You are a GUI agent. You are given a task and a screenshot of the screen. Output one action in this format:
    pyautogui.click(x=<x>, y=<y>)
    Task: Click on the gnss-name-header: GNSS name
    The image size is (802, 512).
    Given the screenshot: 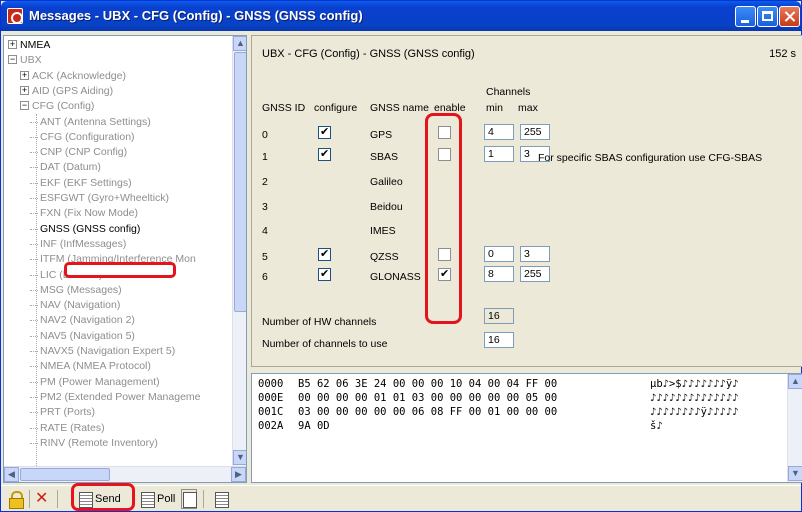 What is the action you would take?
    pyautogui.click(x=399, y=108)
    